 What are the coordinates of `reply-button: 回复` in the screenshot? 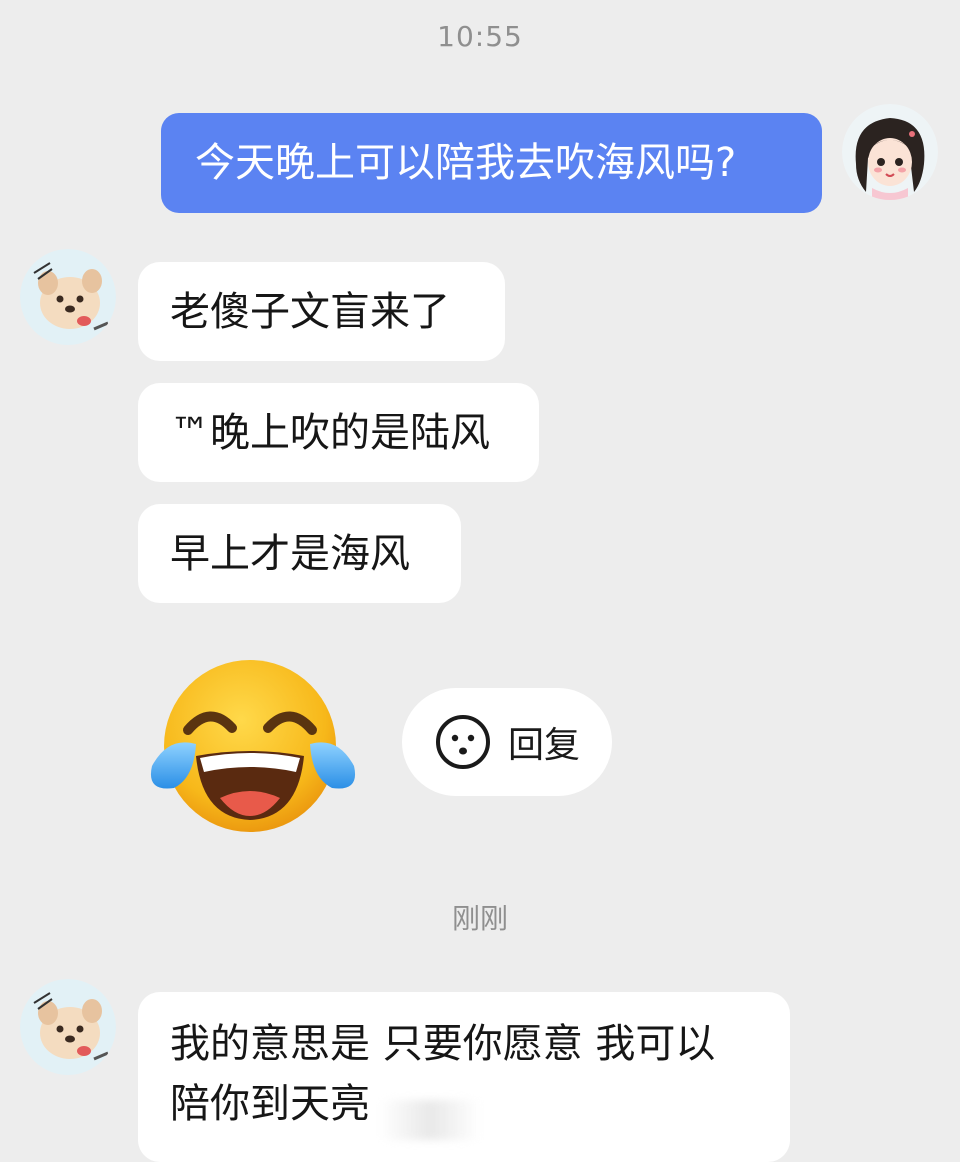 It's located at (507, 742).